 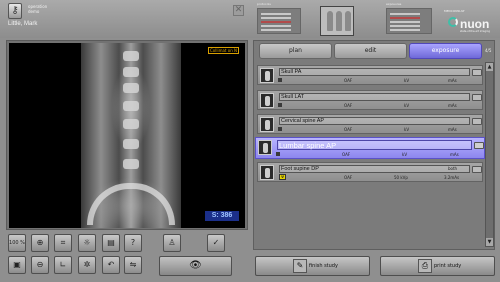 What do you see at coordinates (374, 97) in the screenshot?
I see `exposure-name-field: Skull LAT` at bounding box center [374, 97].